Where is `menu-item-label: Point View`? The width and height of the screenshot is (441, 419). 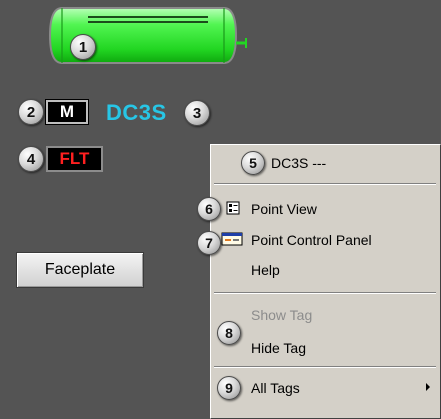
menu-item-label: Point View is located at coordinates (284, 209).